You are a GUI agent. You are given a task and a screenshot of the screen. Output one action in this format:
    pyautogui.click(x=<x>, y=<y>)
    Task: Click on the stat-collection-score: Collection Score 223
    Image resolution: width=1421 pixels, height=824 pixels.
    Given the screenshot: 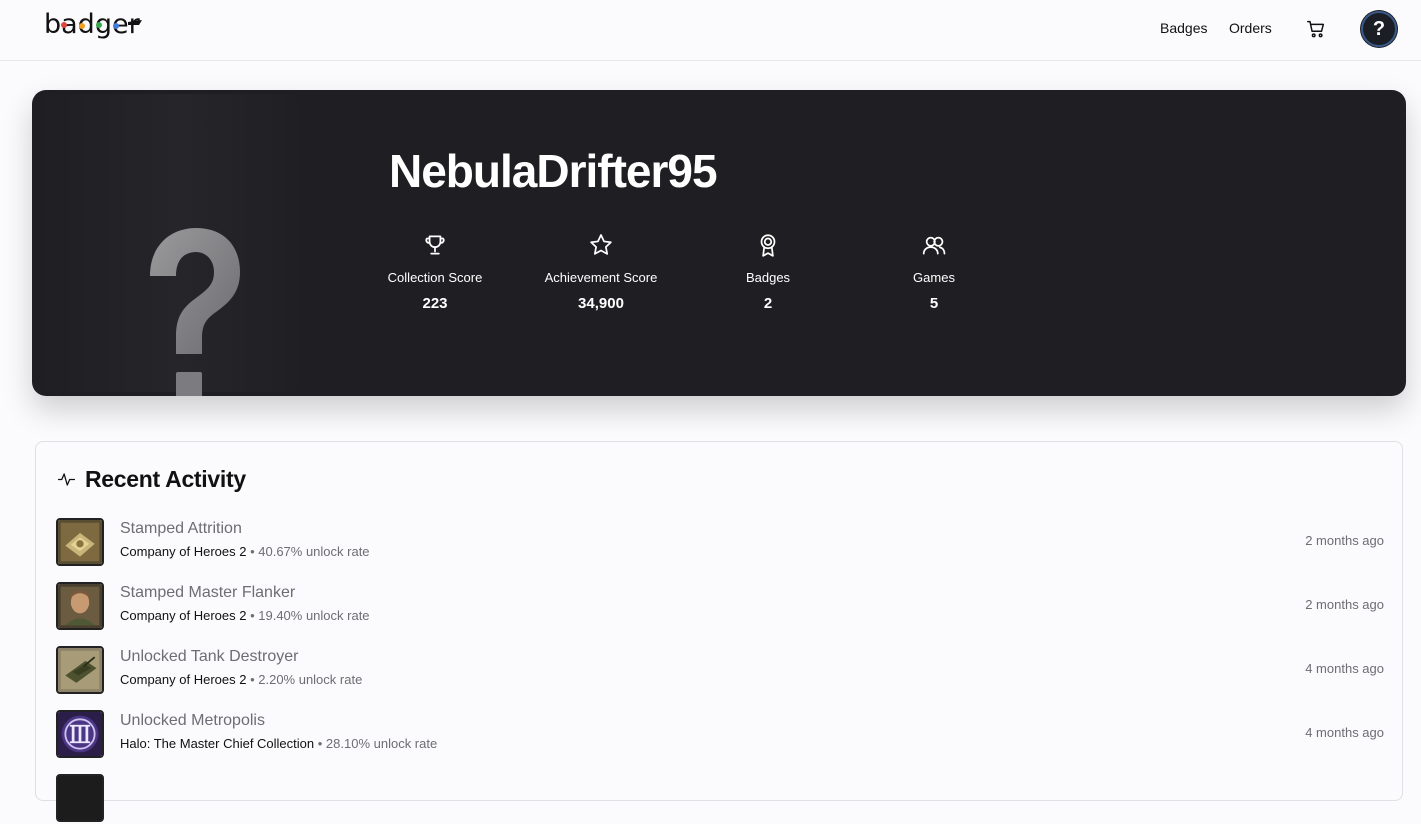 What is the action you would take?
    pyautogui.click(x=435, y=272)
    